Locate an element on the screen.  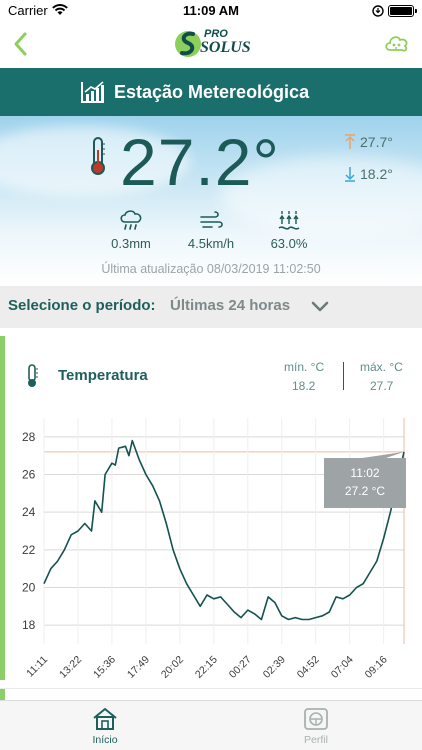
min-label: mín. °C is located at coordinates (304, 367).